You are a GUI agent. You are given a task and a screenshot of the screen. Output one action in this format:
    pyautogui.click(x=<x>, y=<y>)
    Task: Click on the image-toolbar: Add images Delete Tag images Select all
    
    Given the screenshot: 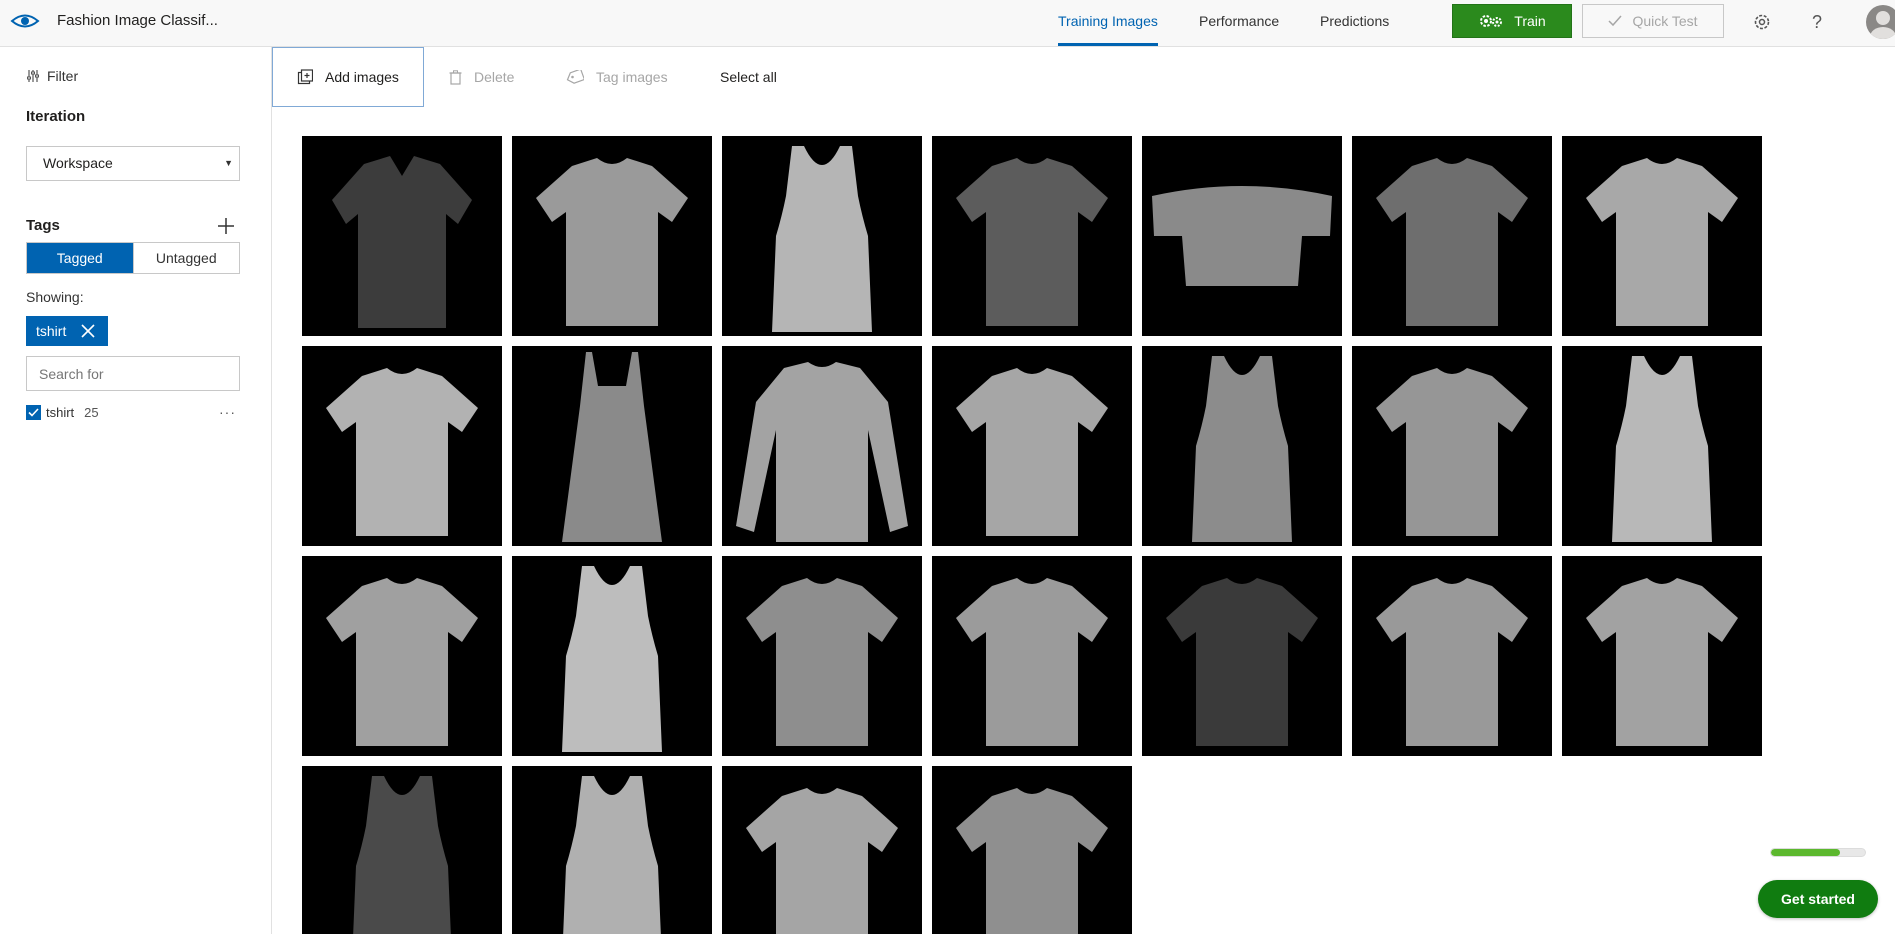 What is the action you would take?
    pyautogui.click(x=1083, y=77)
    